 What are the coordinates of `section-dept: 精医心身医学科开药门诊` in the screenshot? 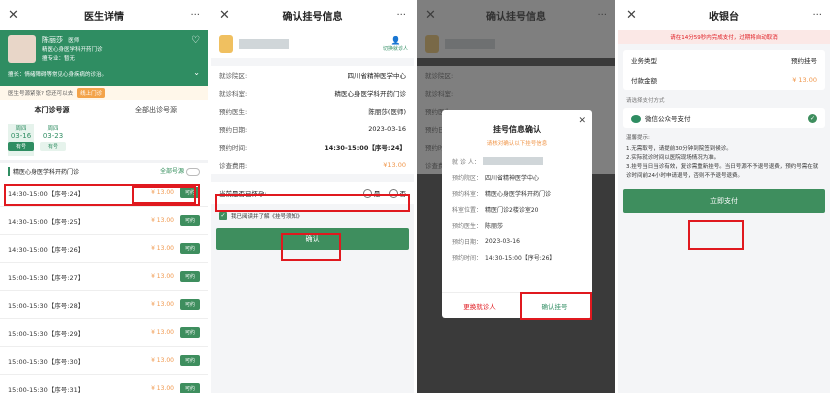 It's located at (43, 171).